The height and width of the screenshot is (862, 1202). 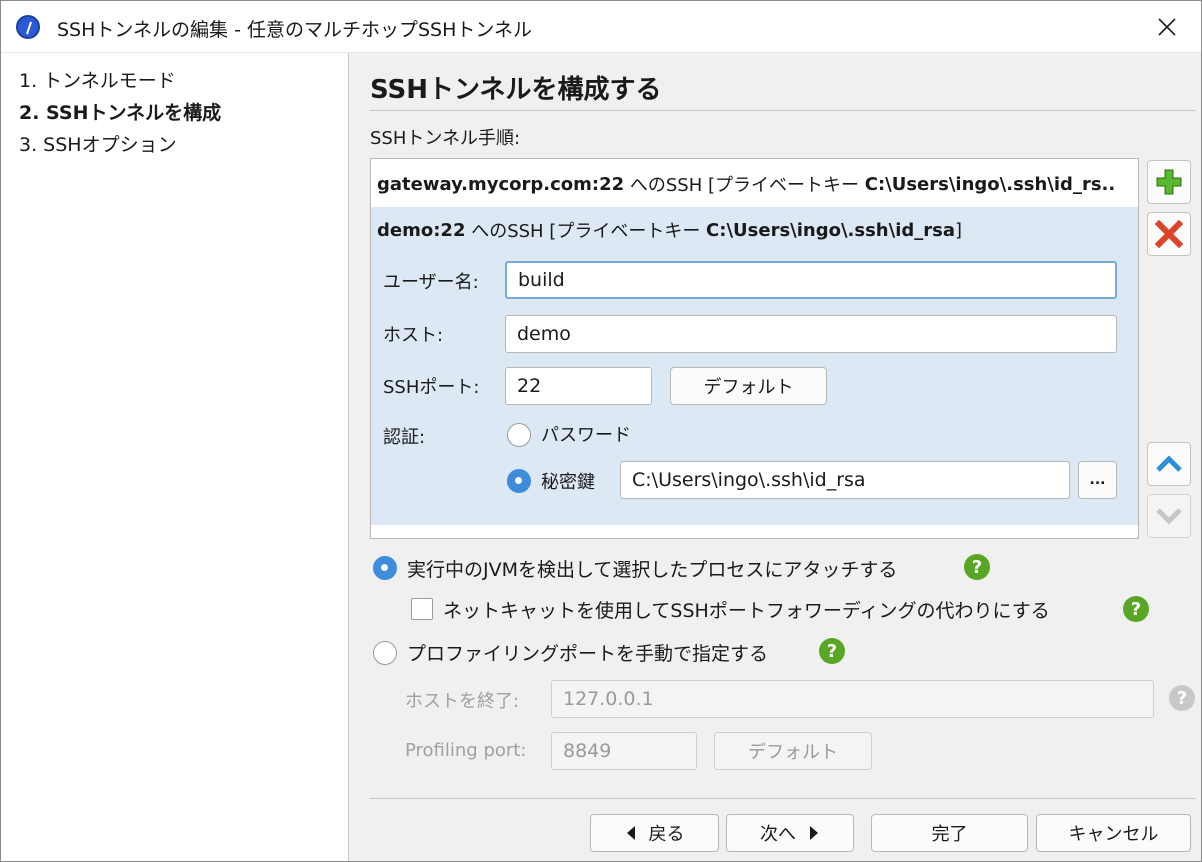 I want to click on step-configure-tunnel: 2. SSHトンネルを構成, so click(x=120, y=111).